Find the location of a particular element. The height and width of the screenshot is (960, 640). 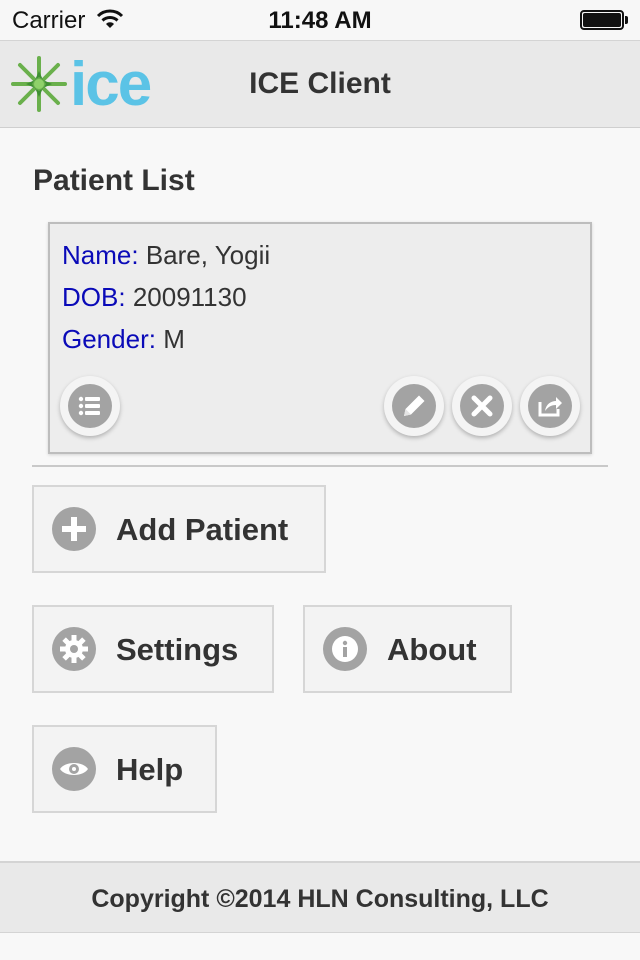

patient-dob-row: DOB: 20091130 is located at coordinates (154, 297).